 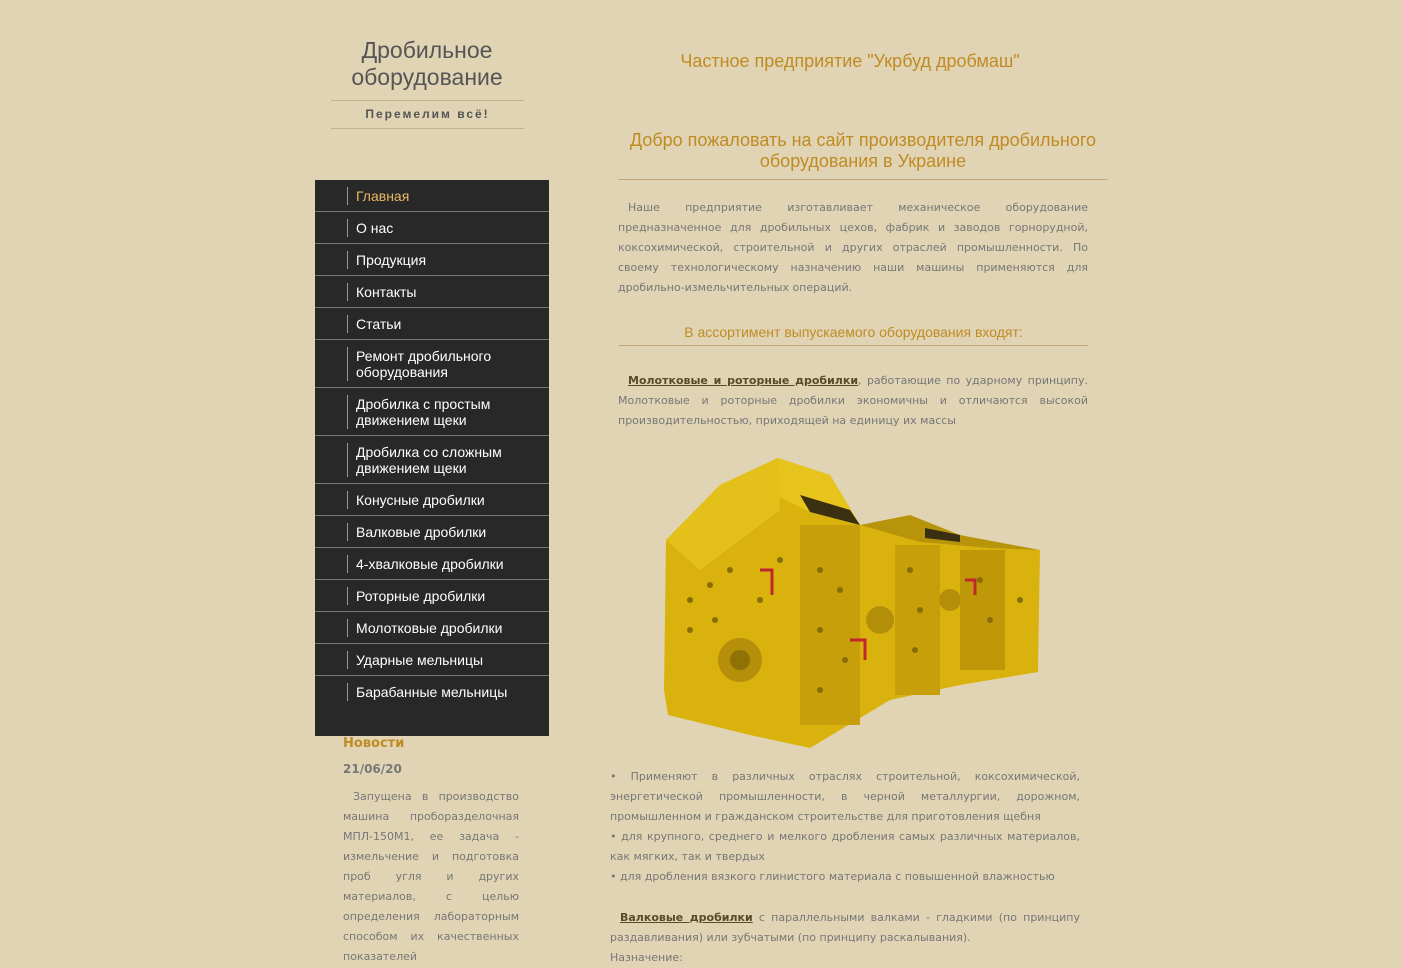 I want to click on nav-label: Барабанные мельницы, so click(x=427, y=692).